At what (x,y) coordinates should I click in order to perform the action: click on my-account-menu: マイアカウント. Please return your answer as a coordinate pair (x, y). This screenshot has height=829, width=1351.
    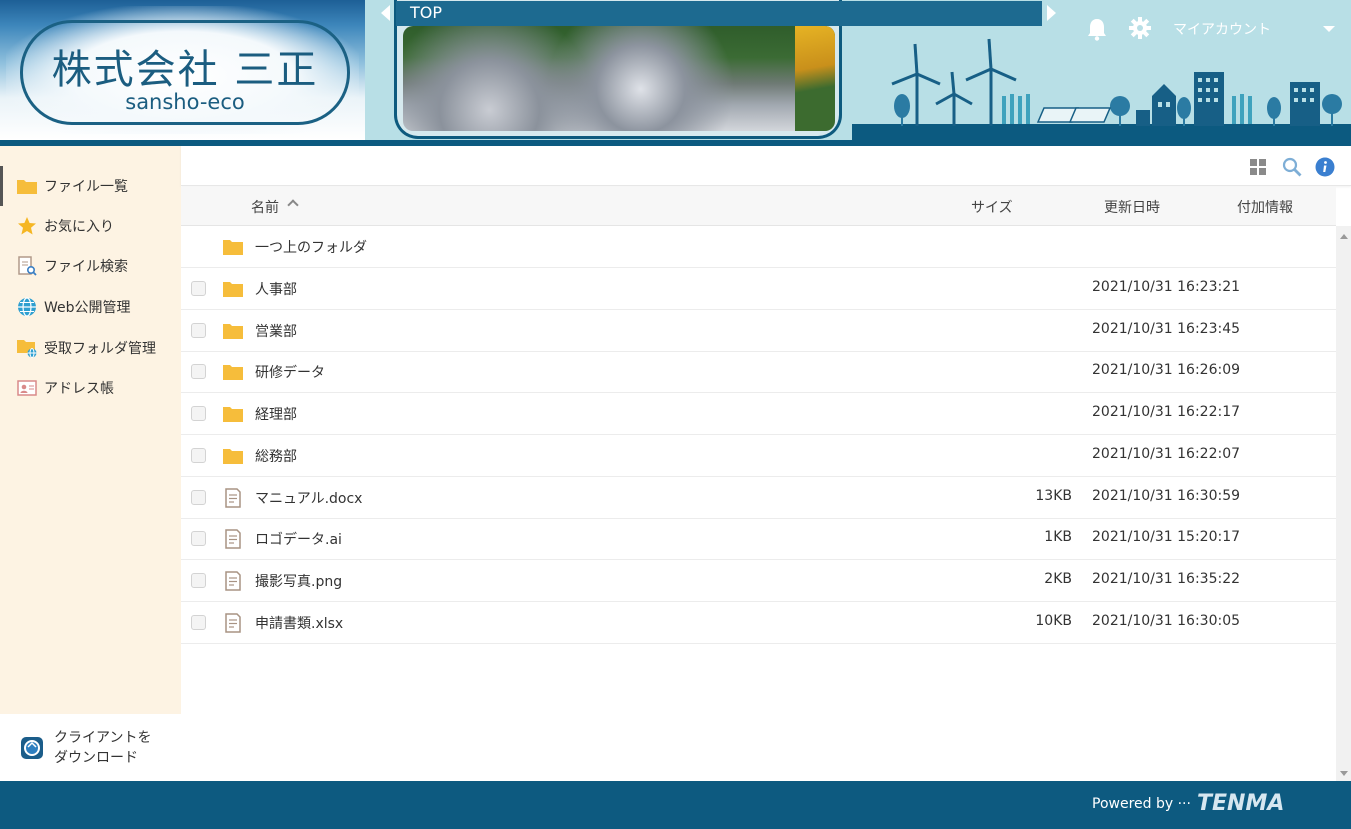
    Looking at the image, I should click on (1222, 29).